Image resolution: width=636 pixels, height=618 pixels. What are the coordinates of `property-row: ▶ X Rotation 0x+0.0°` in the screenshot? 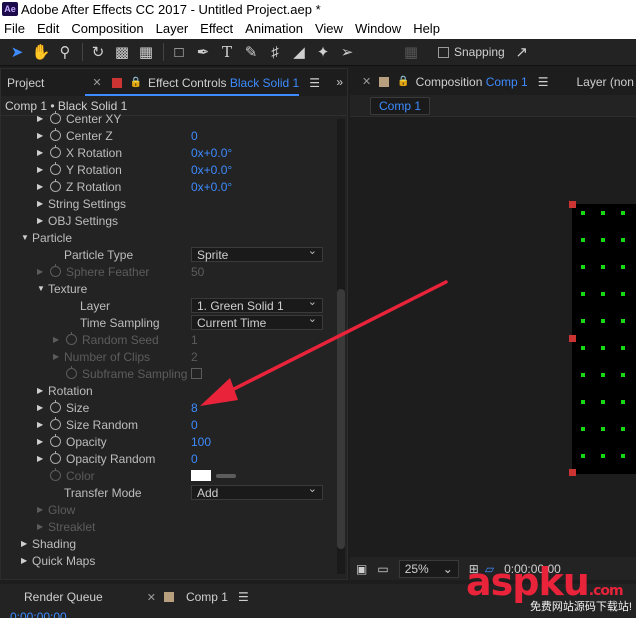 It's located at (174, 152).